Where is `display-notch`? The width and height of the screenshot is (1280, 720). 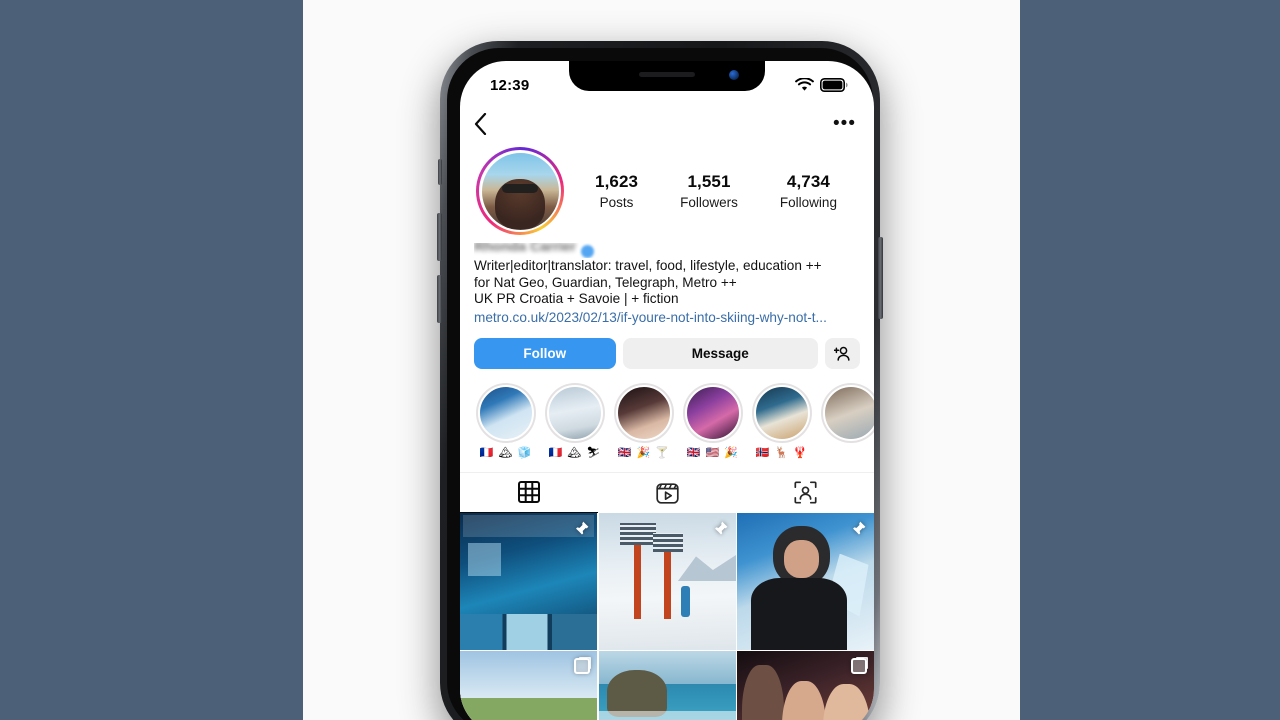 display-notch is located at coordinates (667, 76).